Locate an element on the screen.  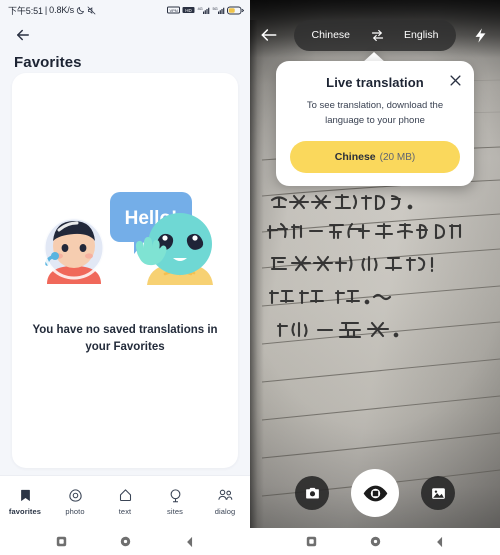
nav-item-photo: photo is located at coordinates (75, 502).